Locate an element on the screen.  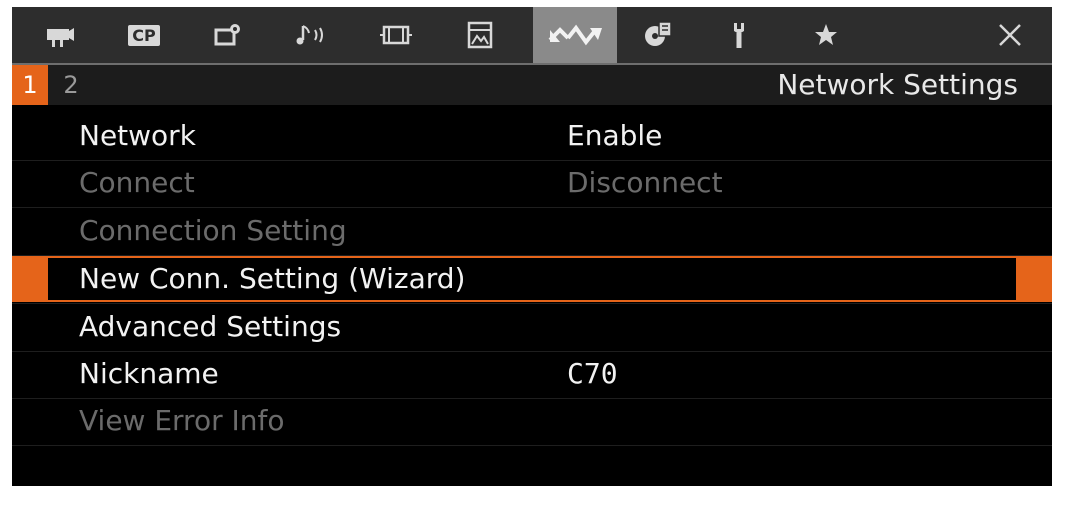
my-menu-star-icon is located at coordinates (826, 34).